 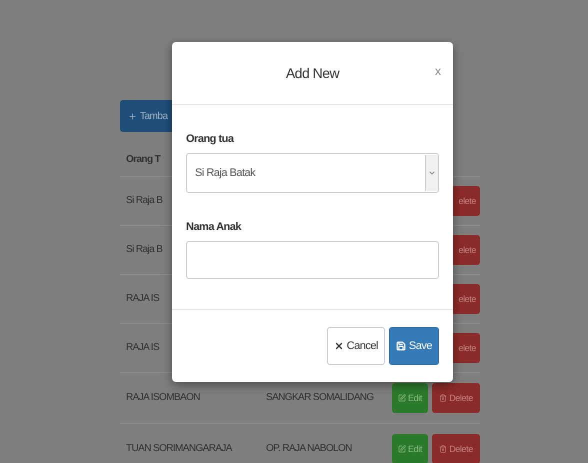 I want to click on table-cell: RAJA ISOMBAON, so click(x=163, y=398).